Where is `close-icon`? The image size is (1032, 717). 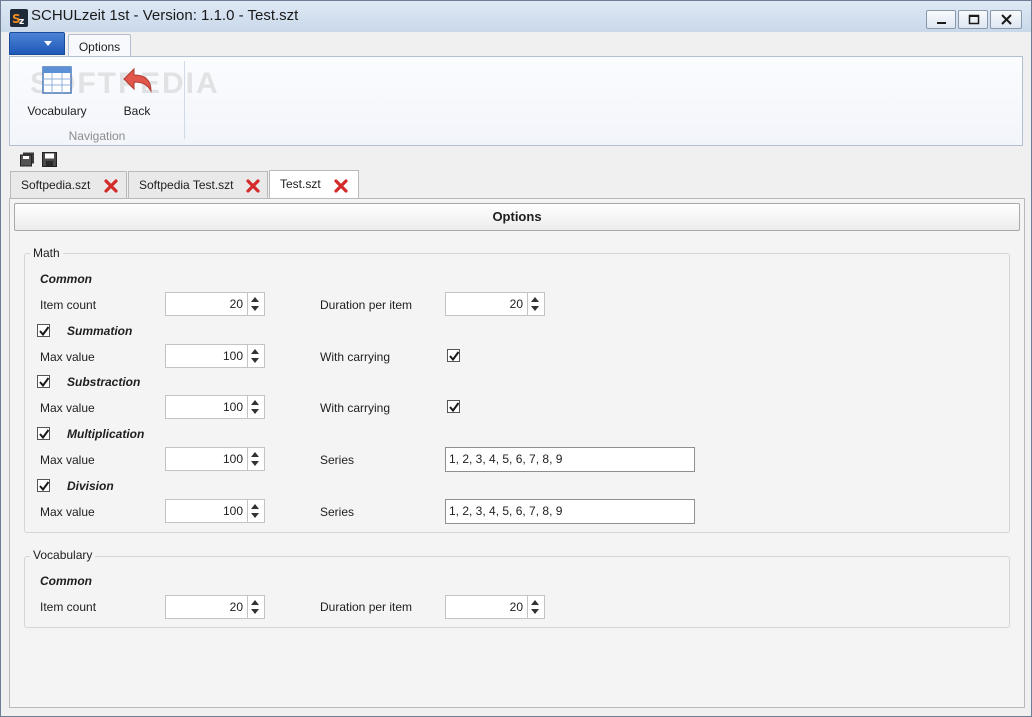
close-icon is located at coordinates (1006, 19).